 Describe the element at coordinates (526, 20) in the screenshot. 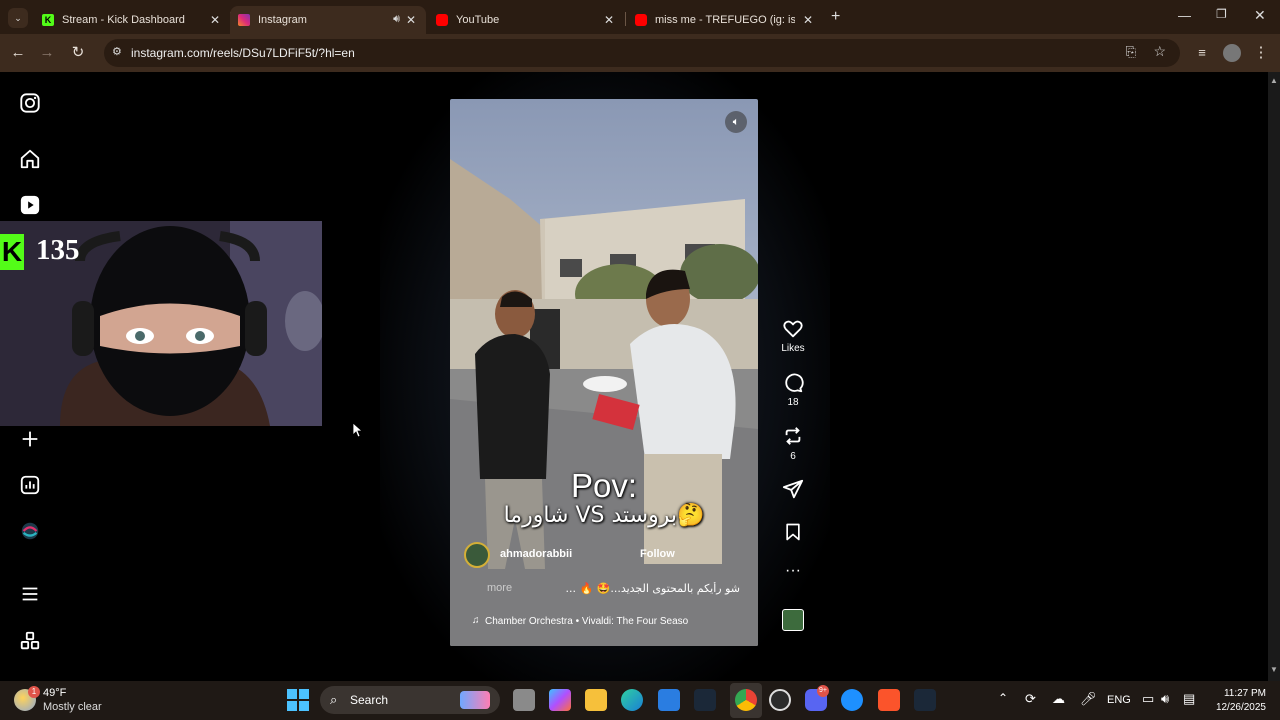

I see `tab-youtube: YouTube ✕` at that location.